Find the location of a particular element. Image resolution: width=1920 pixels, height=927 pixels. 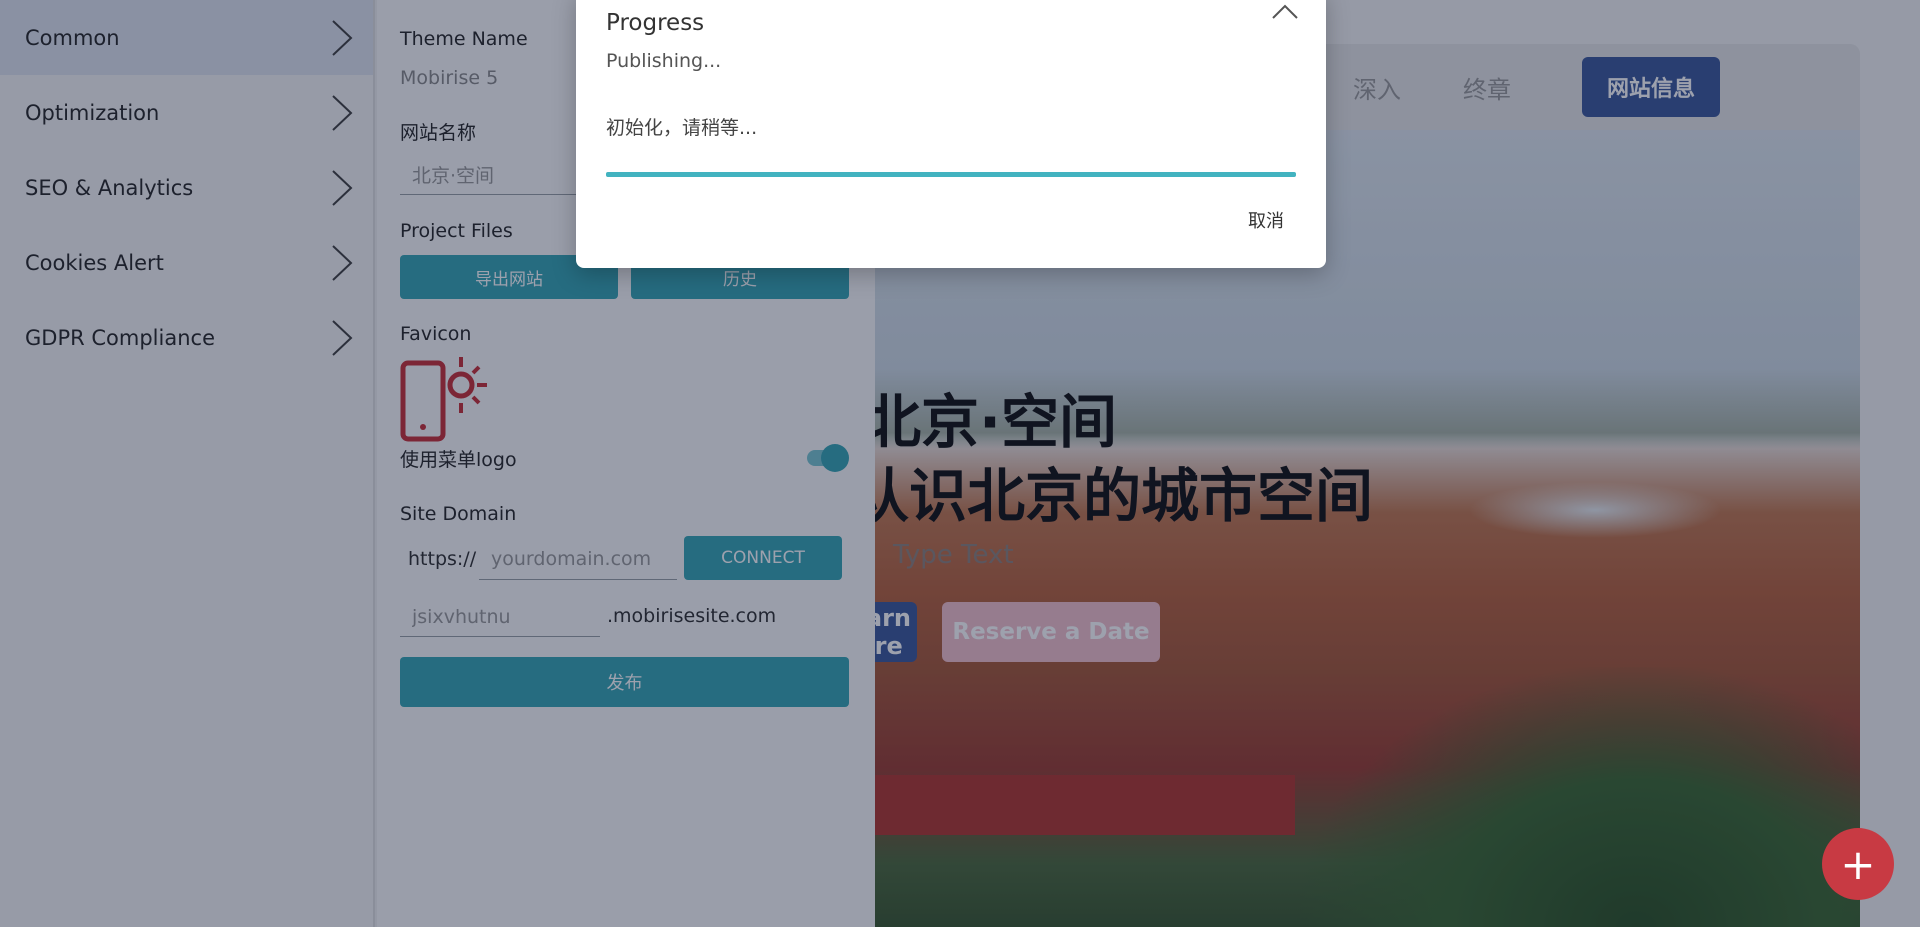

progress-bar is located at coordinates (951, 174).